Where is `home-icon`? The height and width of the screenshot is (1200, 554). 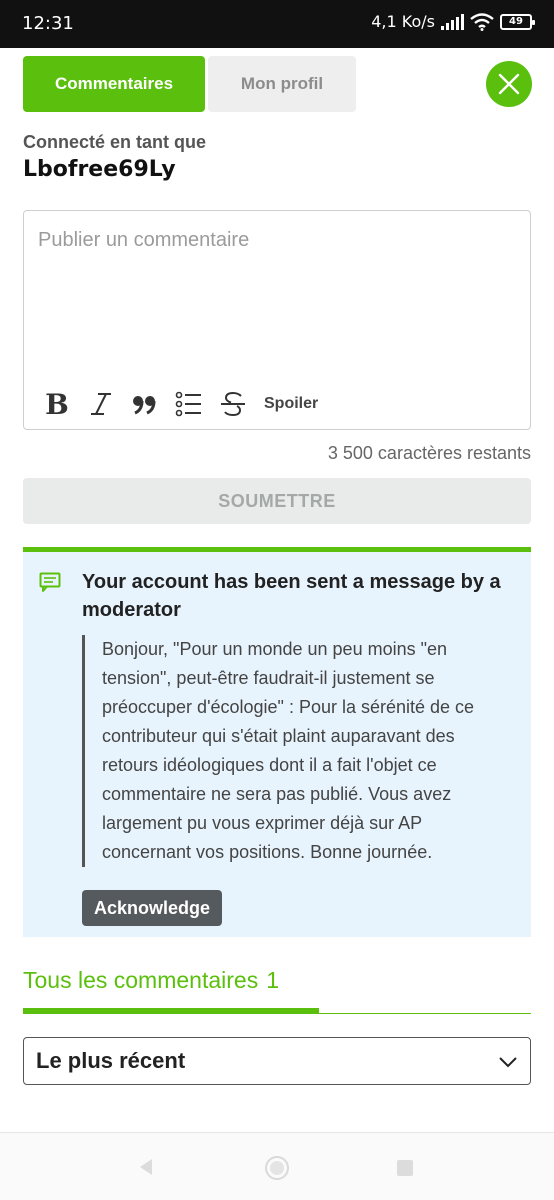 home-icon is located at coordinates (277, 1168).